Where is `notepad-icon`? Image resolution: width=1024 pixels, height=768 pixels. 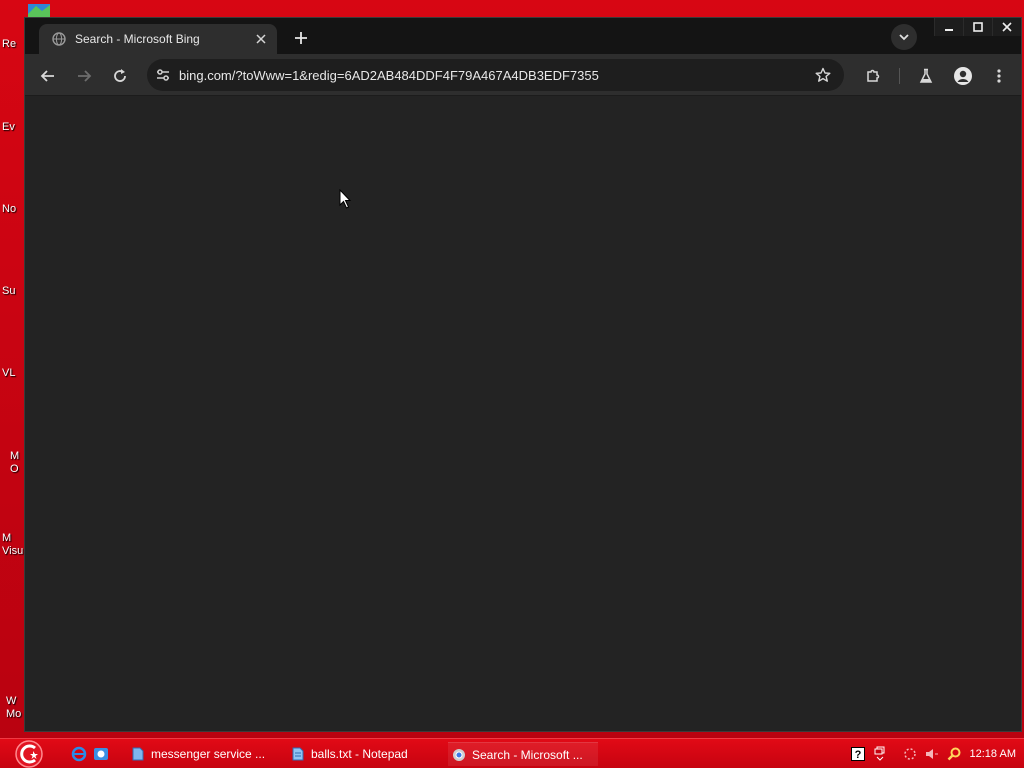
notepad-icon is located at coordinates (298, 754).